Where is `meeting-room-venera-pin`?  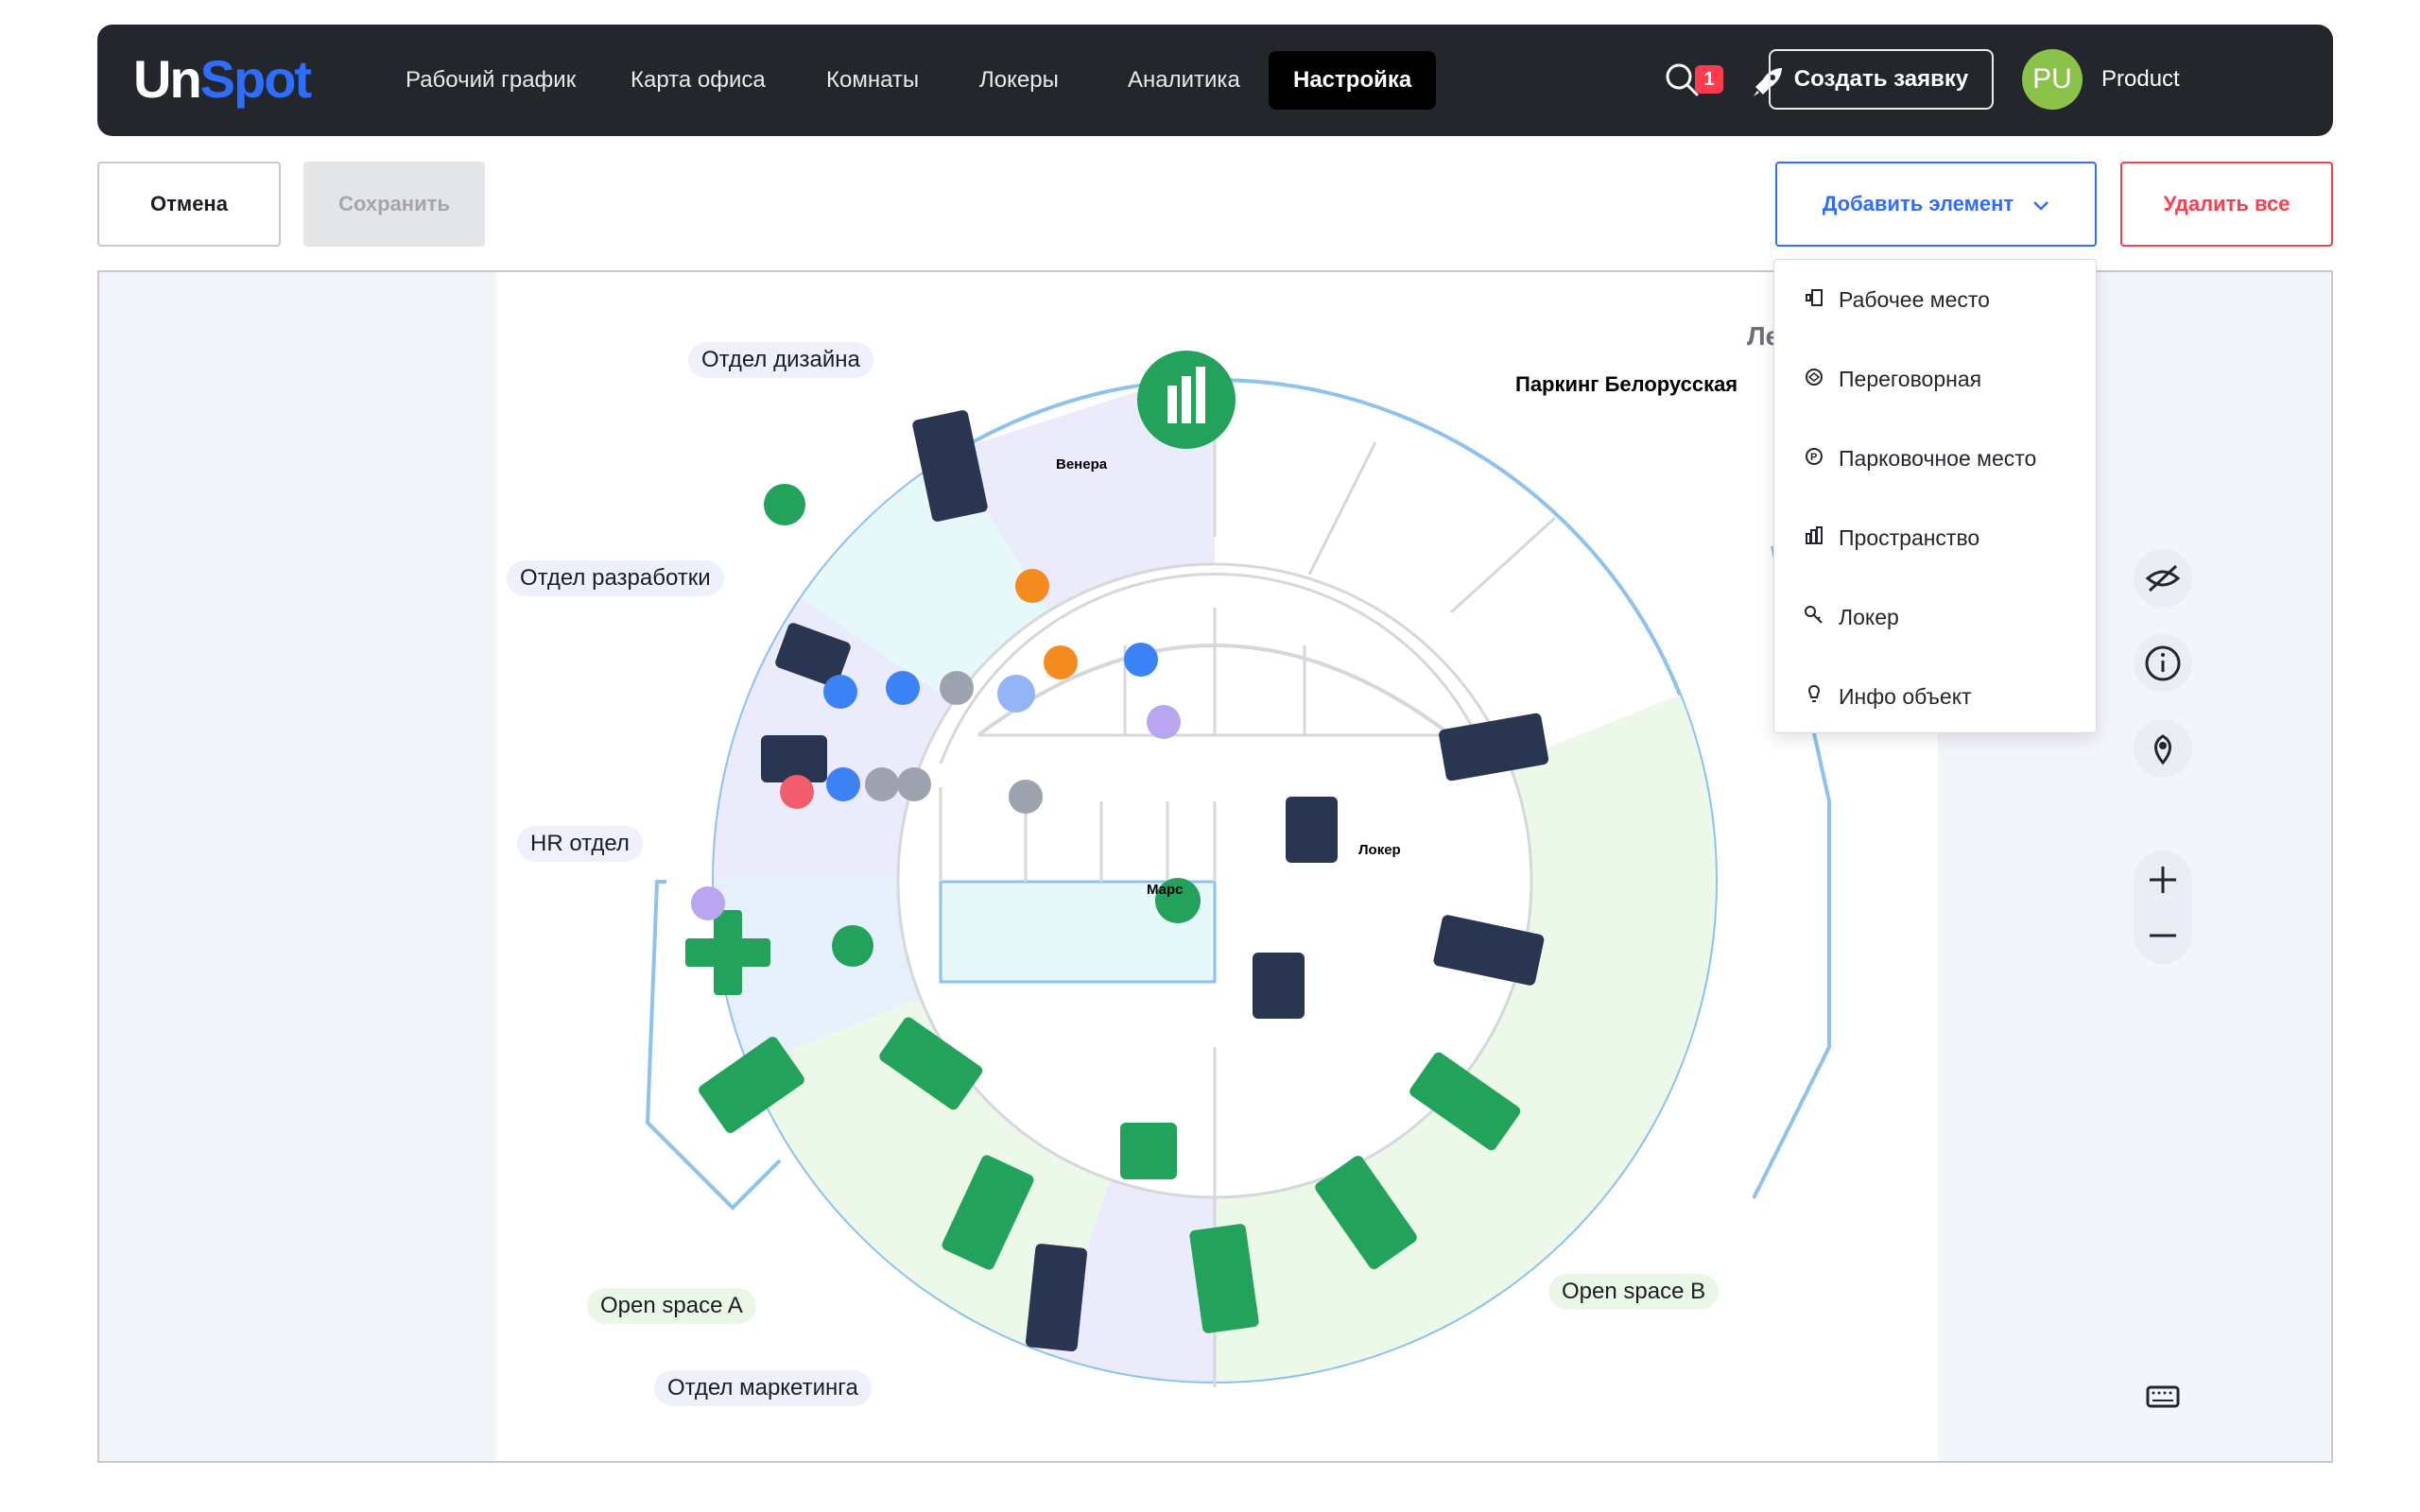
meeting-room-venera-pin is located at coordinates (785, 504).